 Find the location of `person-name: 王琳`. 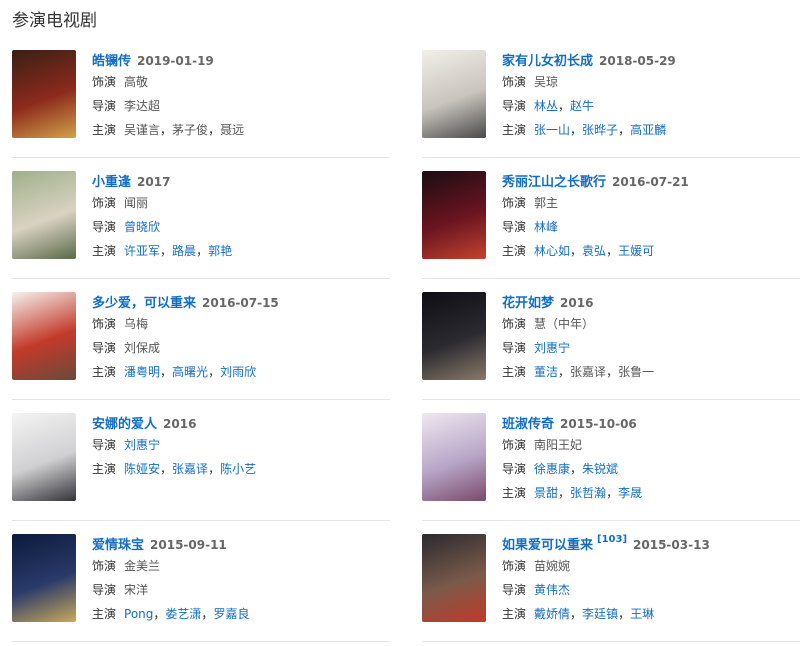

person-name: 王琳 is located at coordinates (642, 614).